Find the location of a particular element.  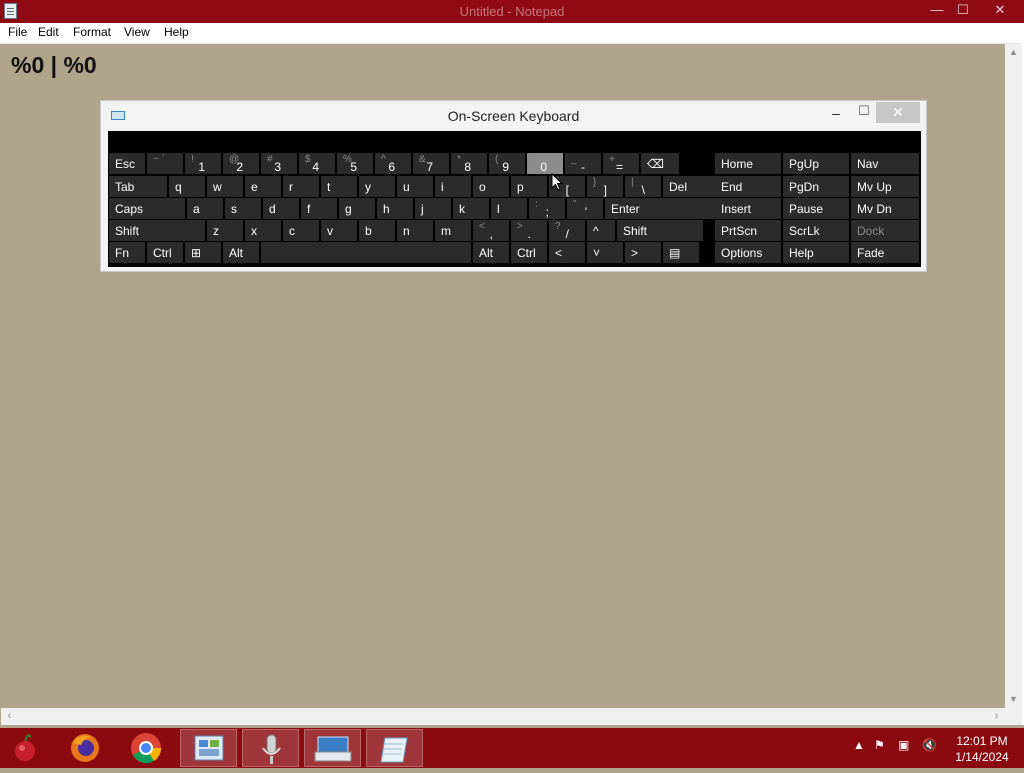

key-scrlk: ScrLk is located at coordinates (816, 230).